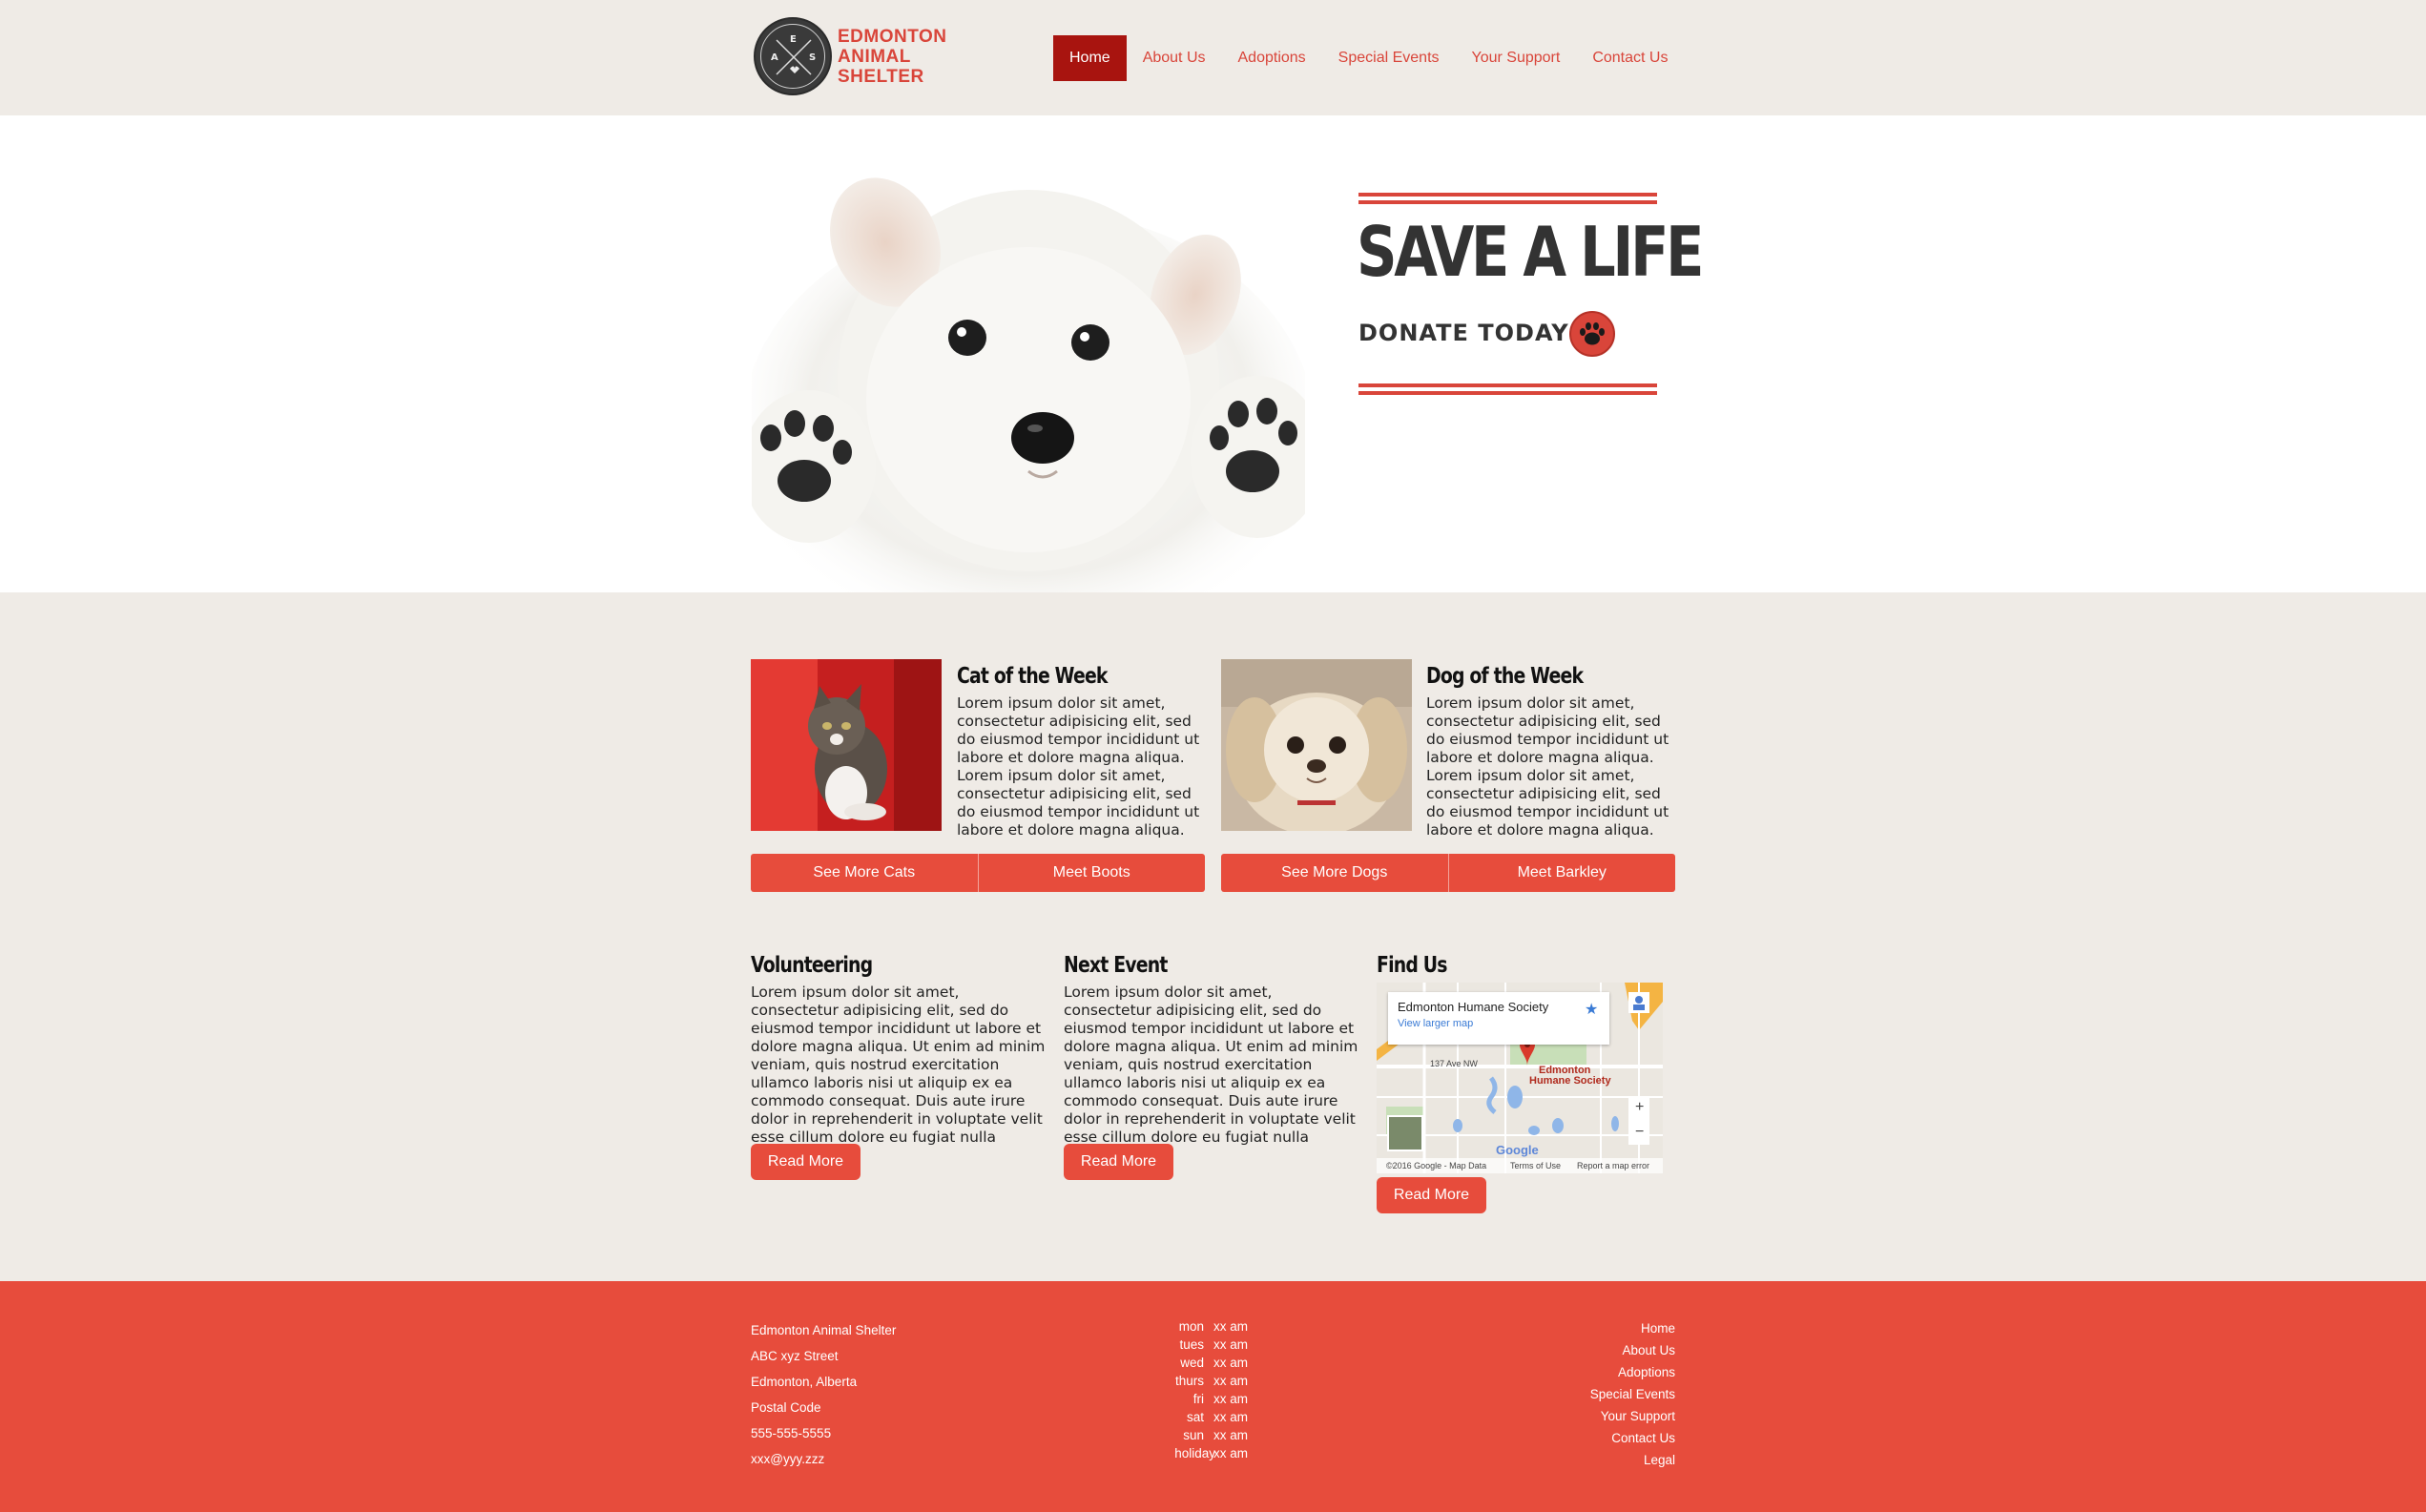  Describe the element at coordinates (1119, 1162) in the screenshot. I see `next-event-read-more-button: Read More` at that location.